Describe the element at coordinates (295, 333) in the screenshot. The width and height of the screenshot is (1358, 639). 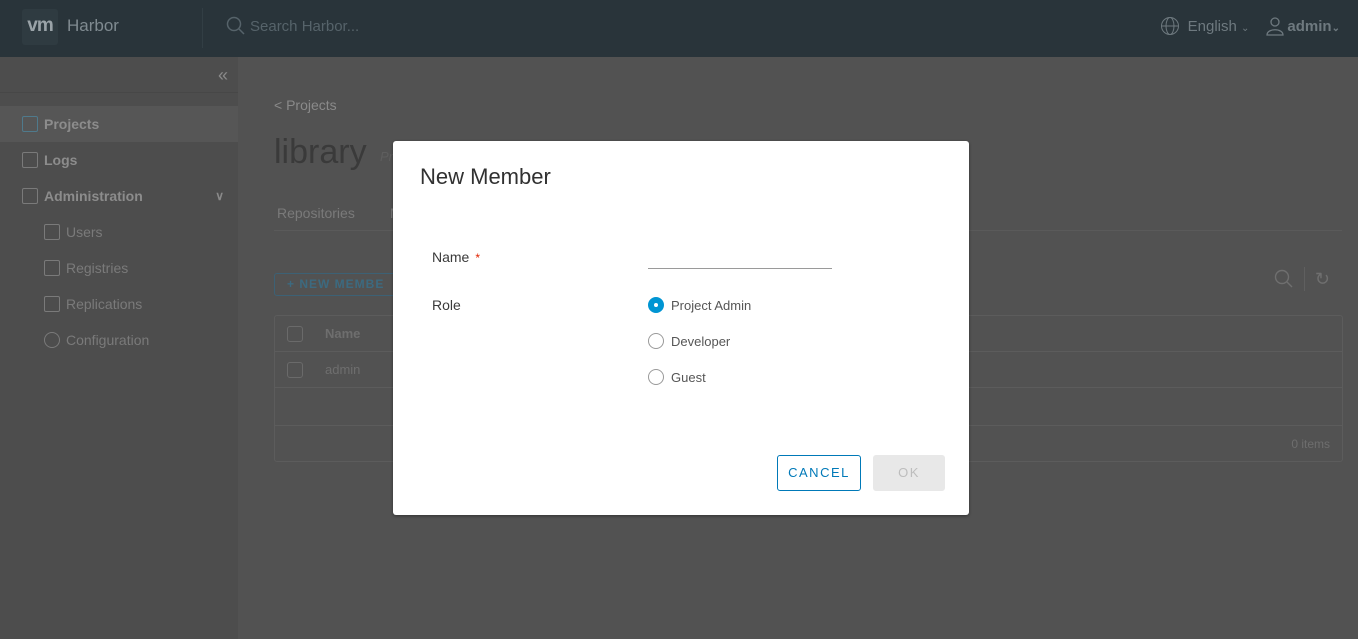
I see `select-all-checkbox` at that location.